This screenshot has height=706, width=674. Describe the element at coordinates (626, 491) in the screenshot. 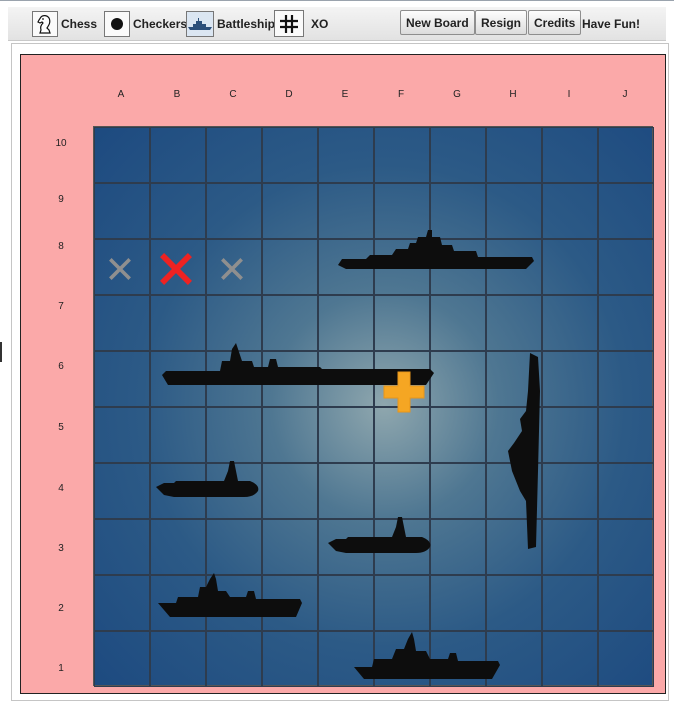

I see `grid-cell-j4` at that location.